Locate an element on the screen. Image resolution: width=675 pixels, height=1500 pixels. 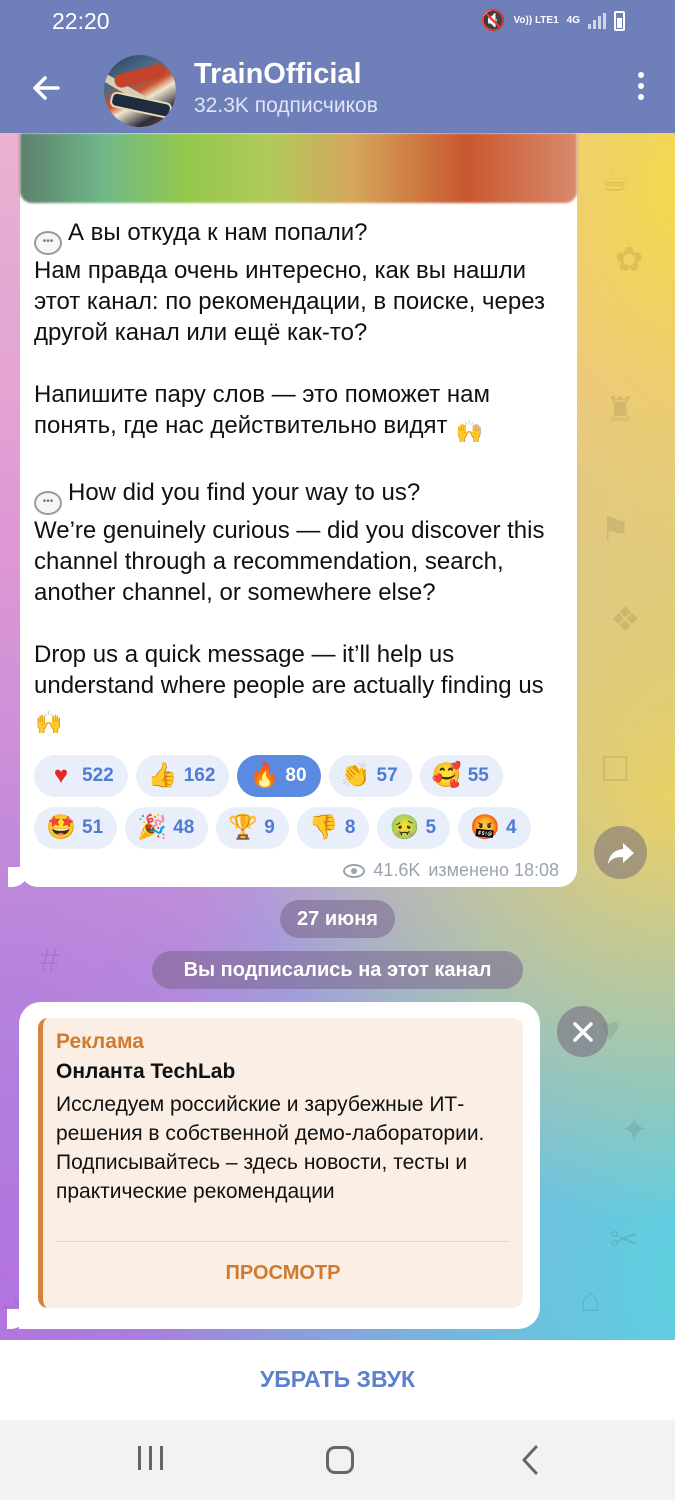
reaction-star-struck: 🤩 51 is located at coordinates (76, 828).